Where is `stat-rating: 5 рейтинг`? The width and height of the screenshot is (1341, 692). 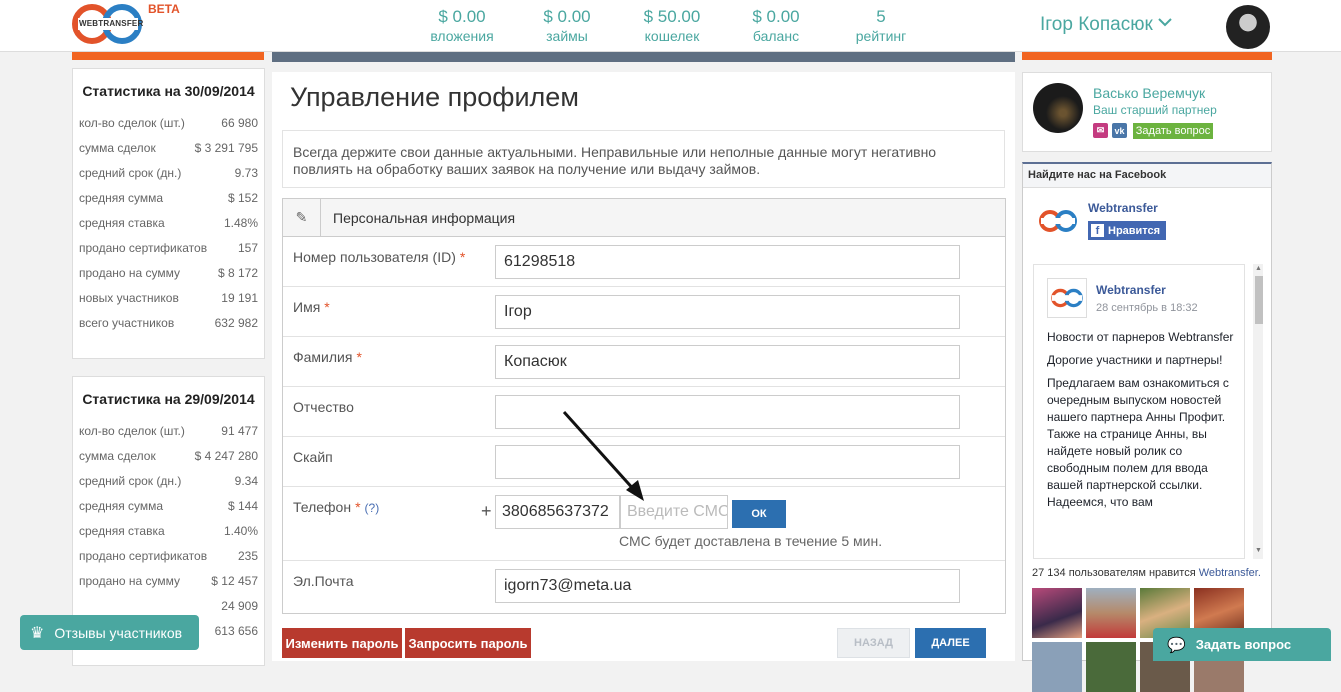
stat-rating: 5 рейтинг is located at coordinates (881, 25).